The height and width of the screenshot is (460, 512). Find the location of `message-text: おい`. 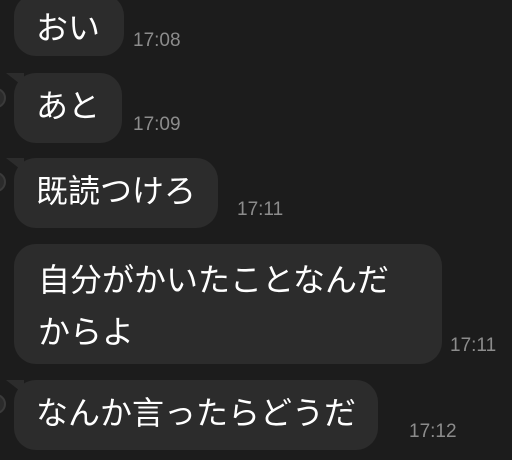

message-text: おい is located at coordinates (68, 28).